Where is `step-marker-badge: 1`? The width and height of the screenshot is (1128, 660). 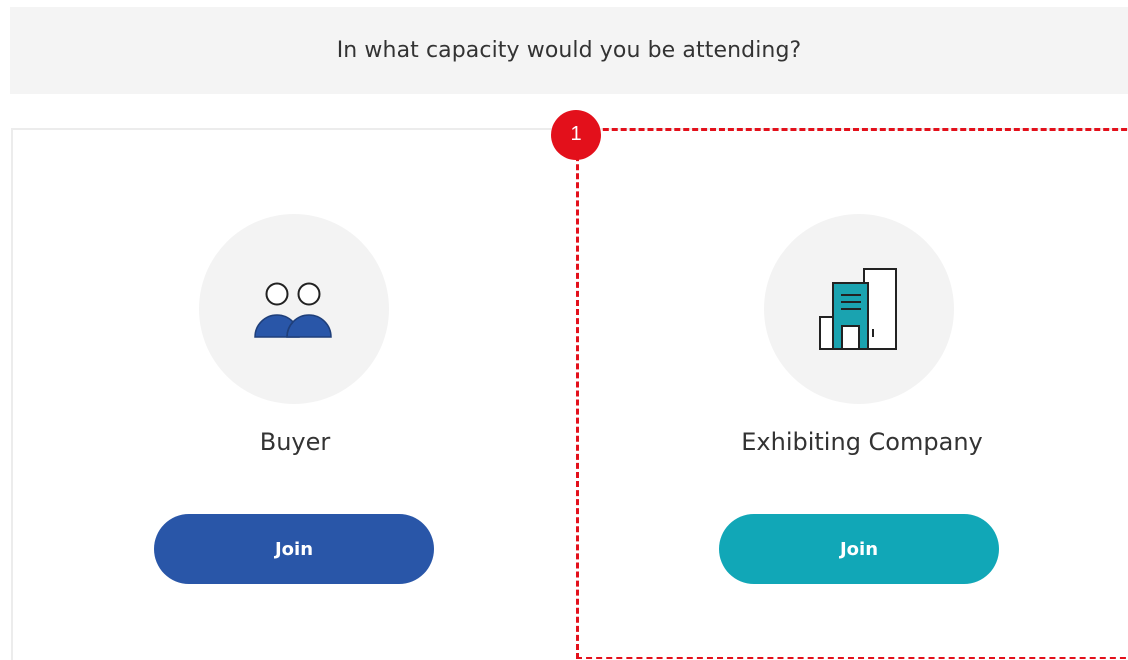
step-marker-badge: 1 is located at coordinates (576, 135).